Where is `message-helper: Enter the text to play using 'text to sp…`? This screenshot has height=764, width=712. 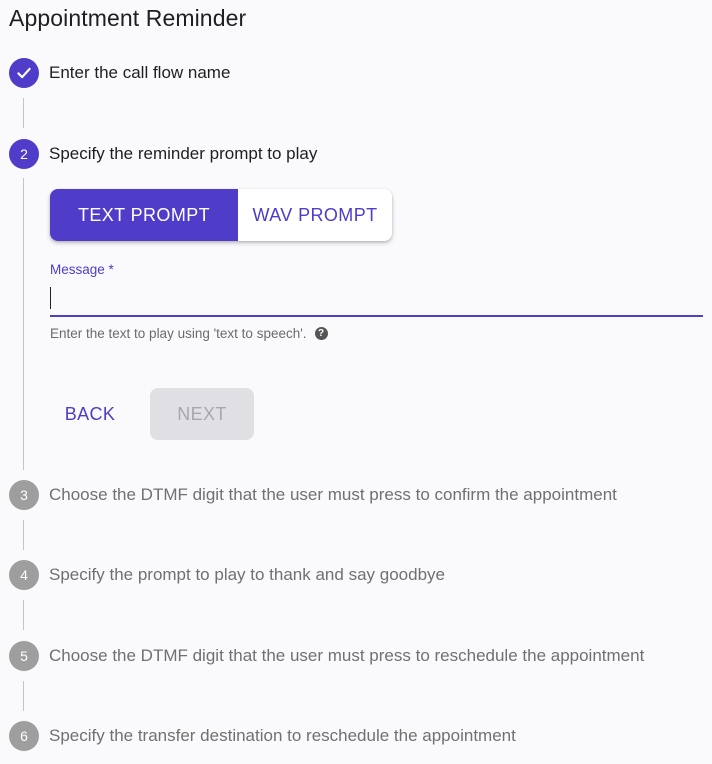 message-helper: Enter the text to play using 'text to sp… is located at coordinates (189, 333).